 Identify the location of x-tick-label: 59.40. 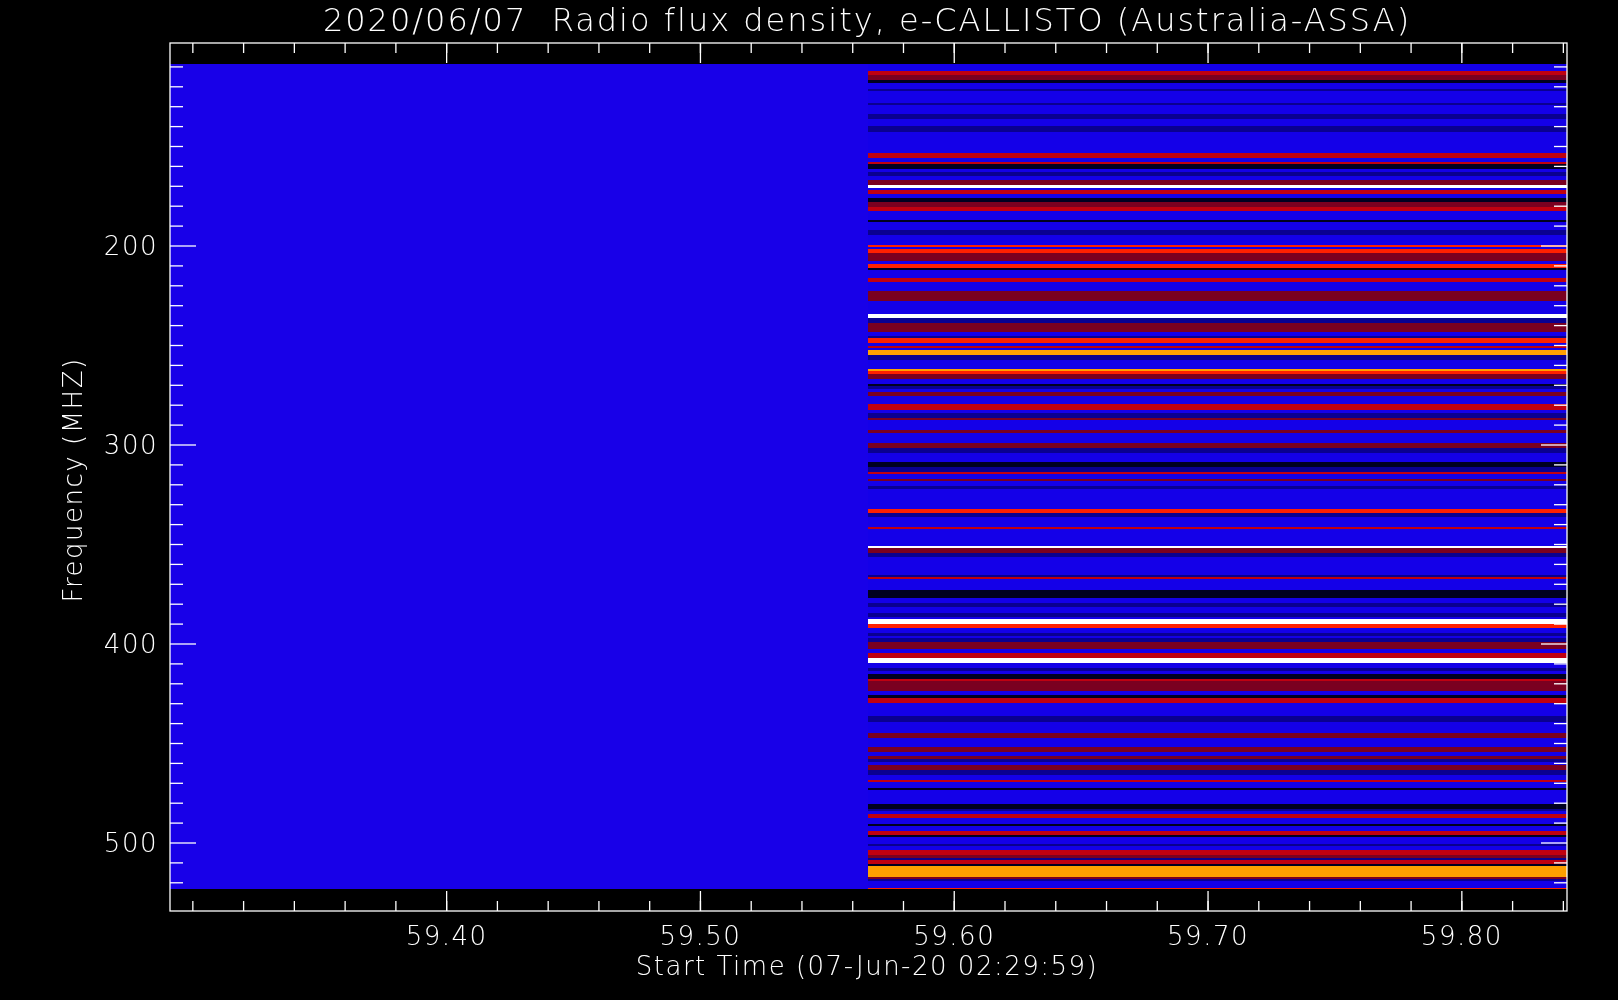
(446, 936).